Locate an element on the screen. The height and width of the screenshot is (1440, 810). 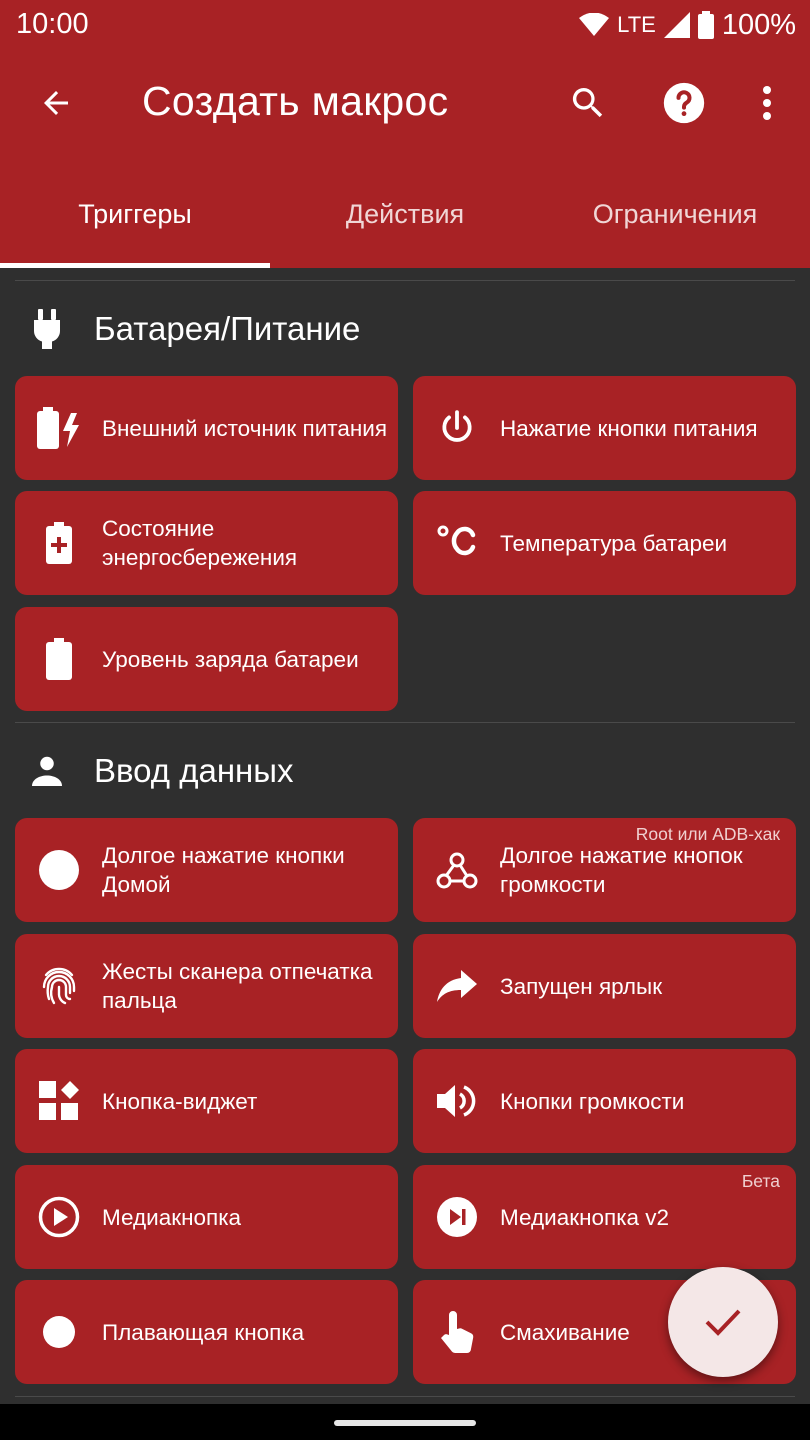
card-label: Долгое нажатие кнопок громкости is located at coordinates (621, 870).